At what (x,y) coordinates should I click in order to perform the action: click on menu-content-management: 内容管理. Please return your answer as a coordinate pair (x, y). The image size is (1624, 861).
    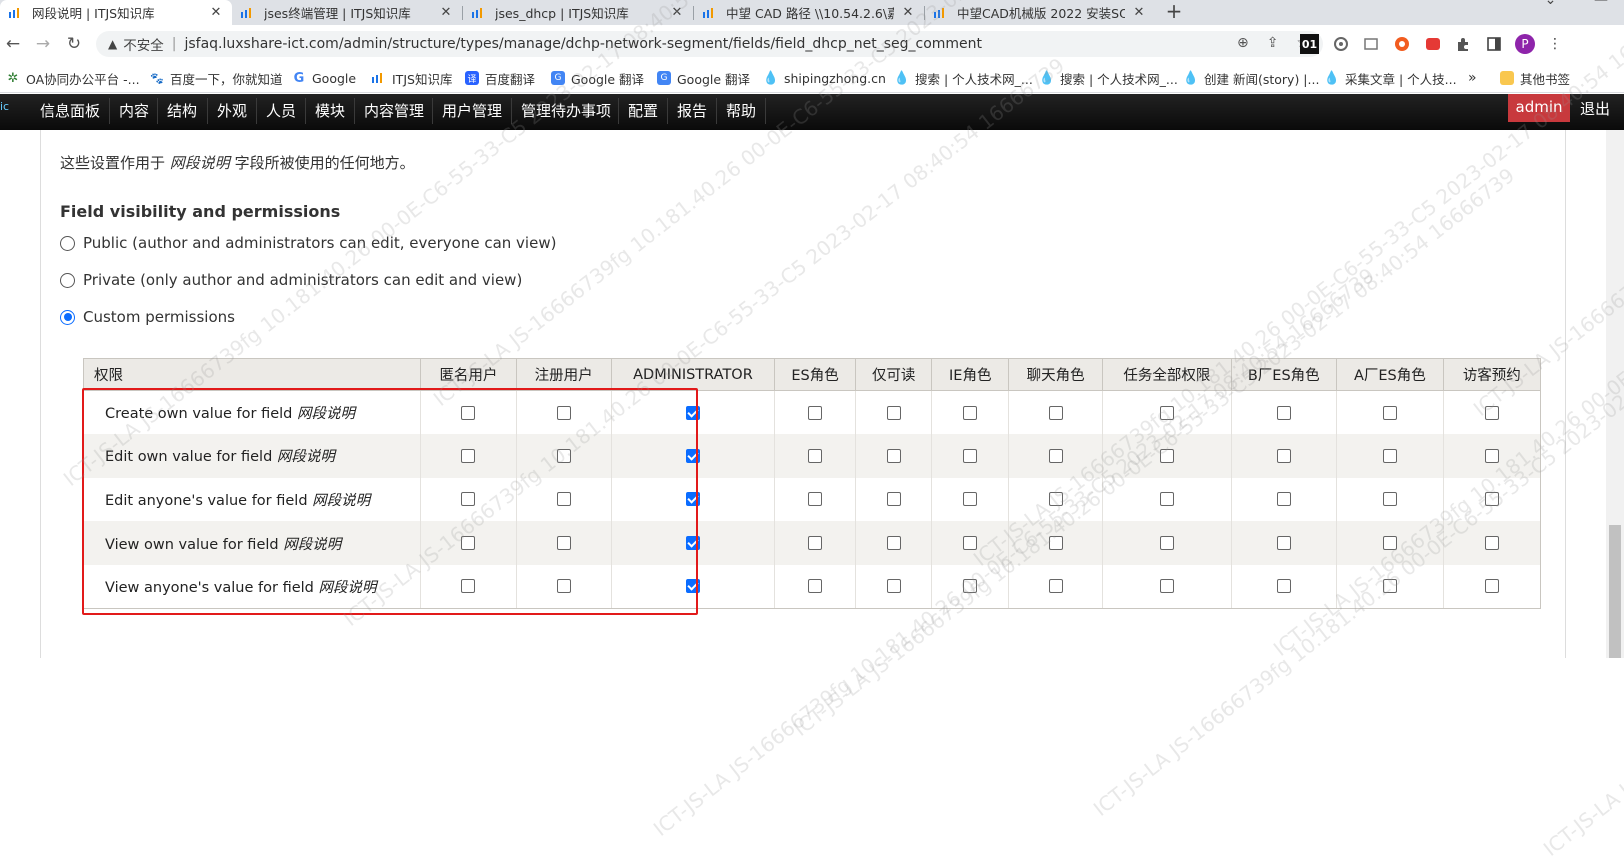
    Looking at the image, I should click on (394, 111).